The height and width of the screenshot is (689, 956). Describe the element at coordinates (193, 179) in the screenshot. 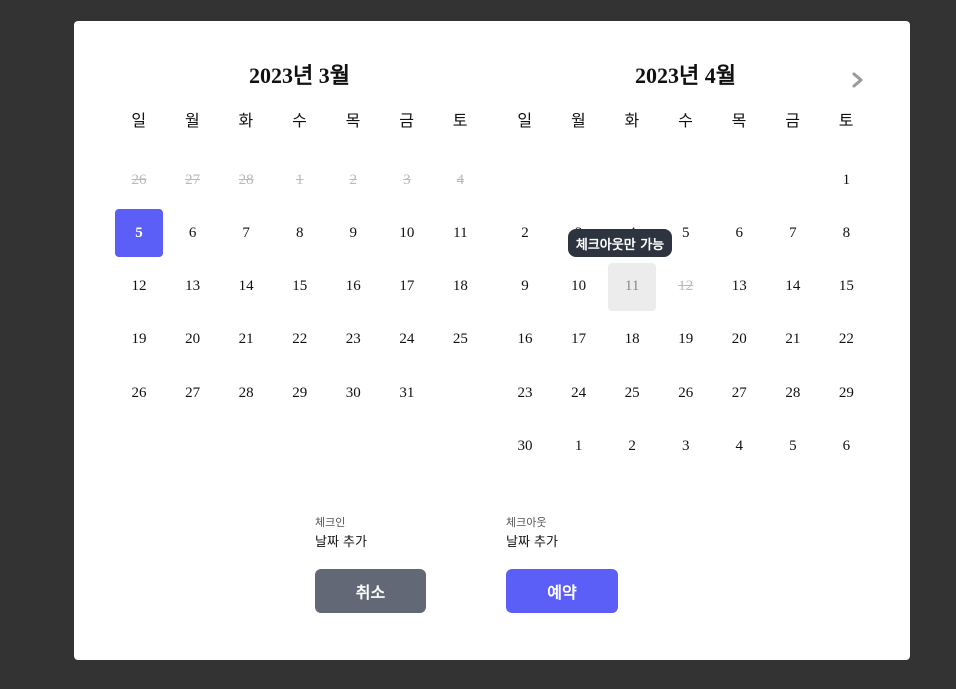

I see `day-cell-disabled: 27` at that location.